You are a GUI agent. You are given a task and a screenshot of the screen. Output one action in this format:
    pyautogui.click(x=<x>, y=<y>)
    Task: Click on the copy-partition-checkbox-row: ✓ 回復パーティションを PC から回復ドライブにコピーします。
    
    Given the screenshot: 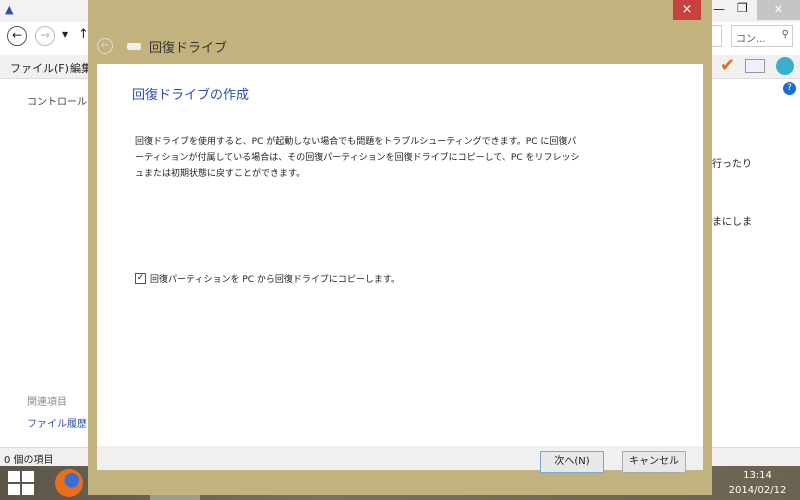 What is the action you would take?
    pyautogui.click(x=267, y=278)
    